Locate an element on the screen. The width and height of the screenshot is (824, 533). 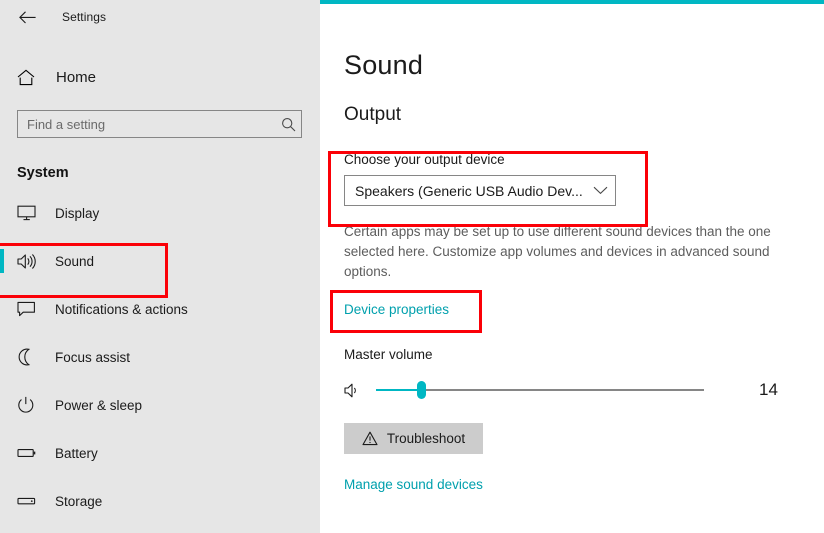
sidebar-item-sound: Sound is located at coordinates (160, 261).